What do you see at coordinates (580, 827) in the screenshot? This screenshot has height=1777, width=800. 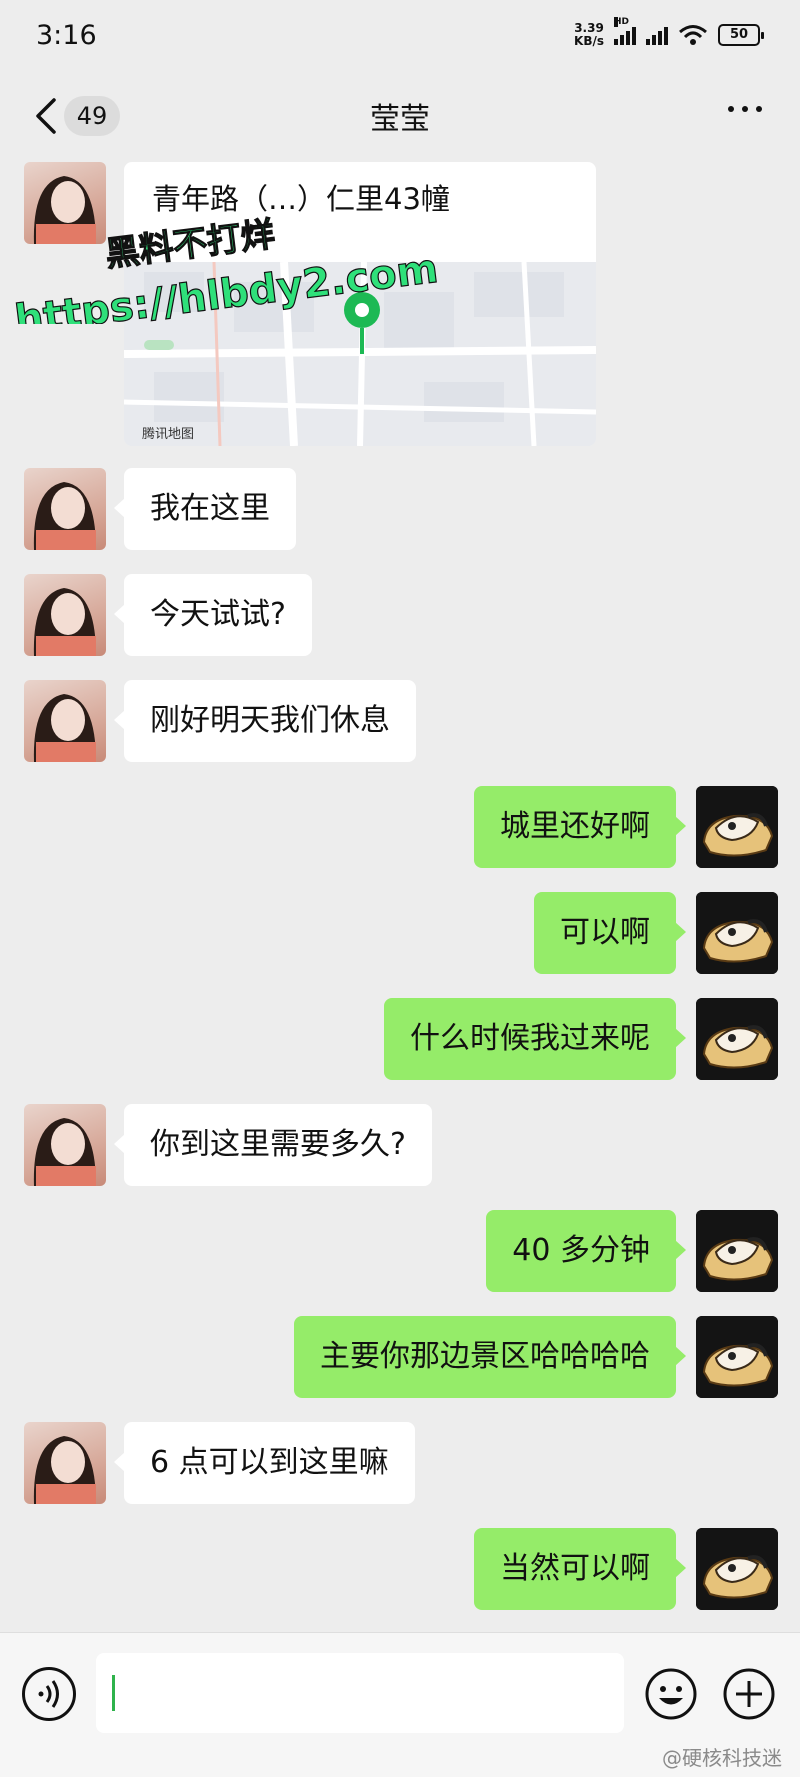 I see `outgoing-message: 城里还好啊` at bounding box center [580, 827].